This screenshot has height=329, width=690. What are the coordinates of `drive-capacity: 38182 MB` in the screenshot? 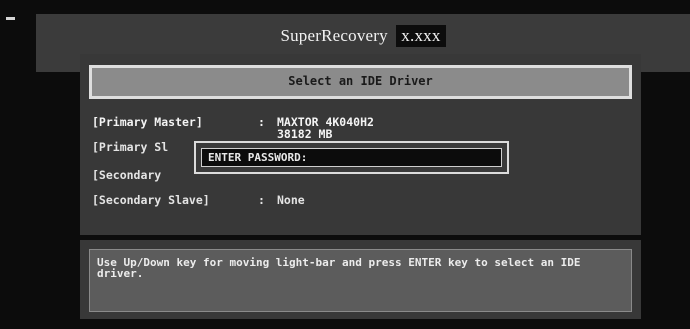 It's located at (305, 134).